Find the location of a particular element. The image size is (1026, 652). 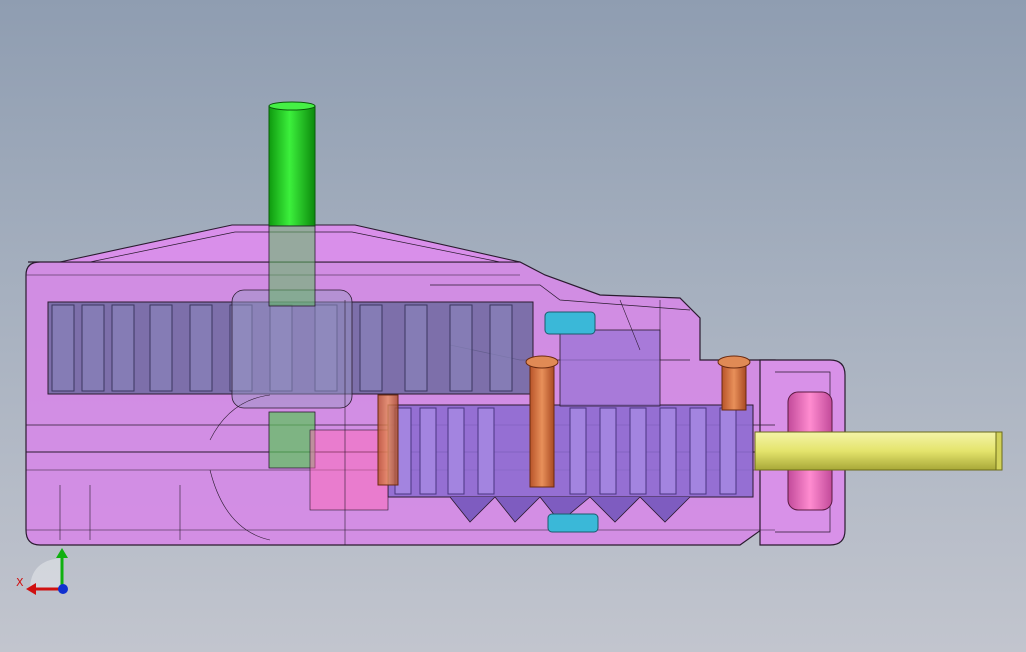

axis-triad is located at coordinates (47, 571).